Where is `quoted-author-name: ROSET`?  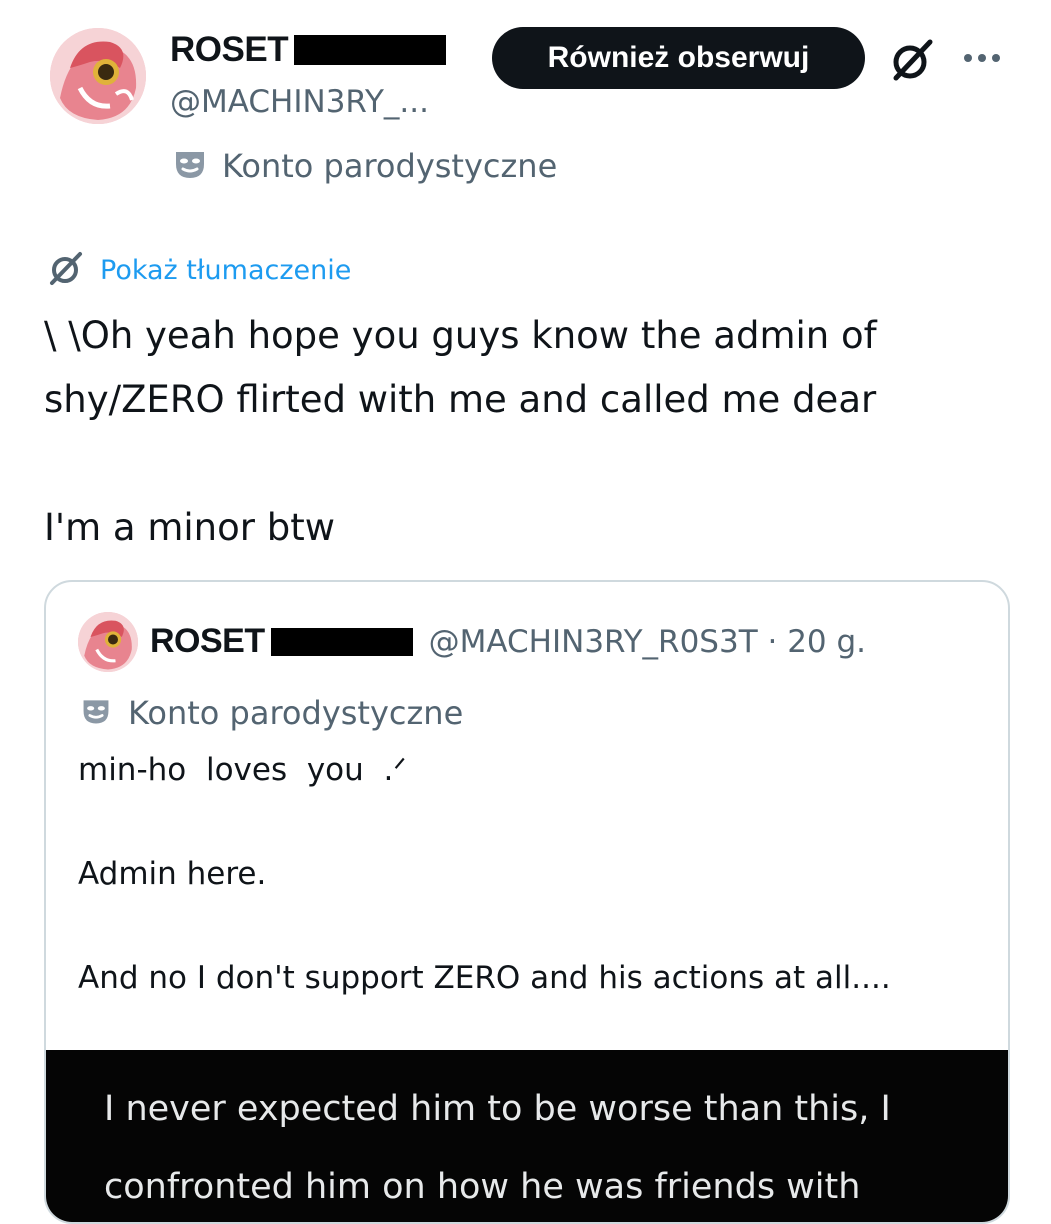 quoted-author-name: ROSET is located at coordinates (207, 641).